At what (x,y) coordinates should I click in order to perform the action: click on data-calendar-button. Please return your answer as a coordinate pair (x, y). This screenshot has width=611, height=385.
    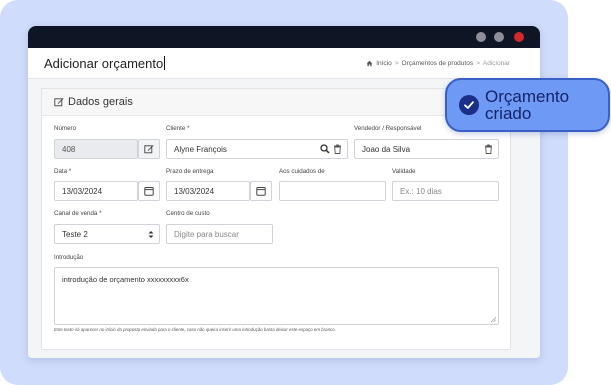
    Looking at the image, I should click on (149, 191).